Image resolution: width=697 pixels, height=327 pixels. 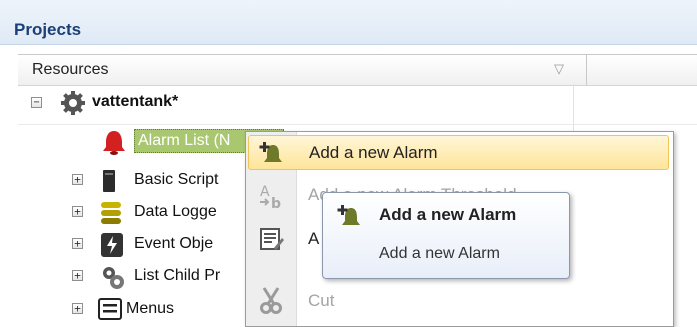 What do you see at coordinates (458, 152) in the screenshot?
I see `menu-item-add-alarm: Add a new Alarm` at bounding box center [458, 152].